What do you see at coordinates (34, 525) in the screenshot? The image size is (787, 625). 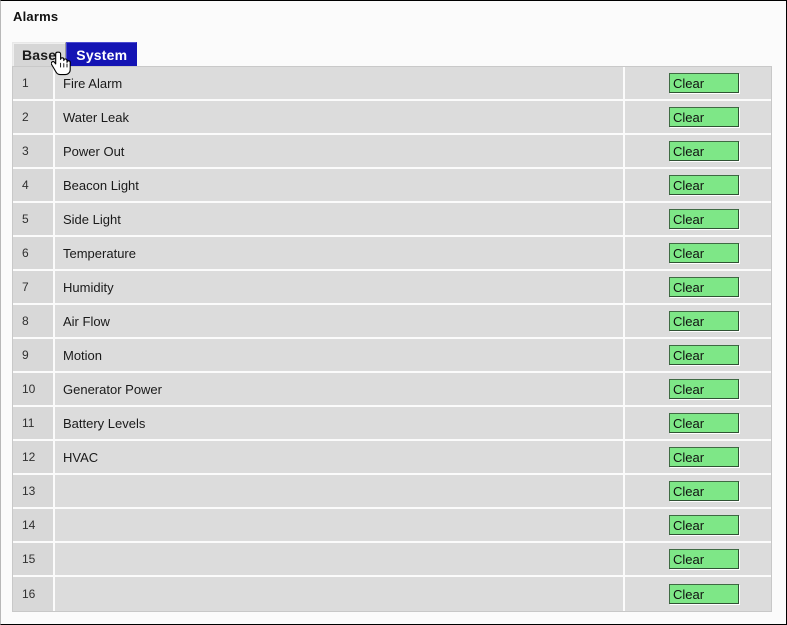 I see `row-index-cell: 14` at bounding box center [34, 525].